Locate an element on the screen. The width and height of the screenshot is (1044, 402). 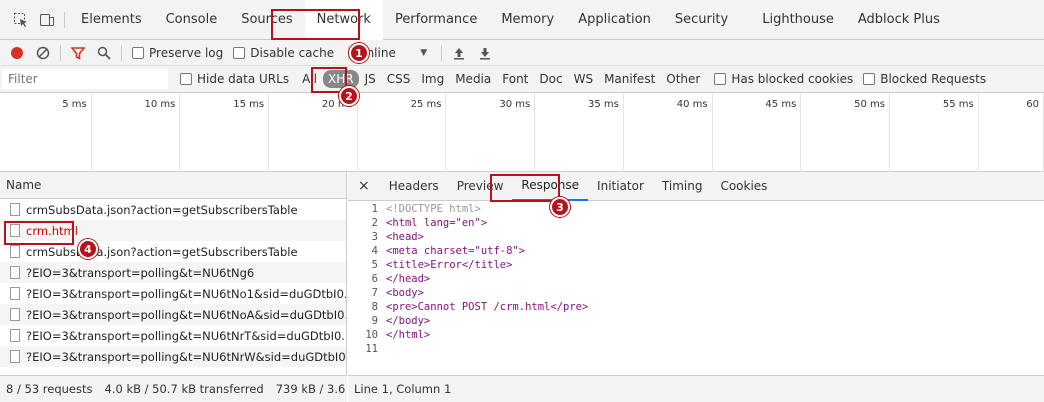
filter-type-font: Font is located at coordinates (515, 79).